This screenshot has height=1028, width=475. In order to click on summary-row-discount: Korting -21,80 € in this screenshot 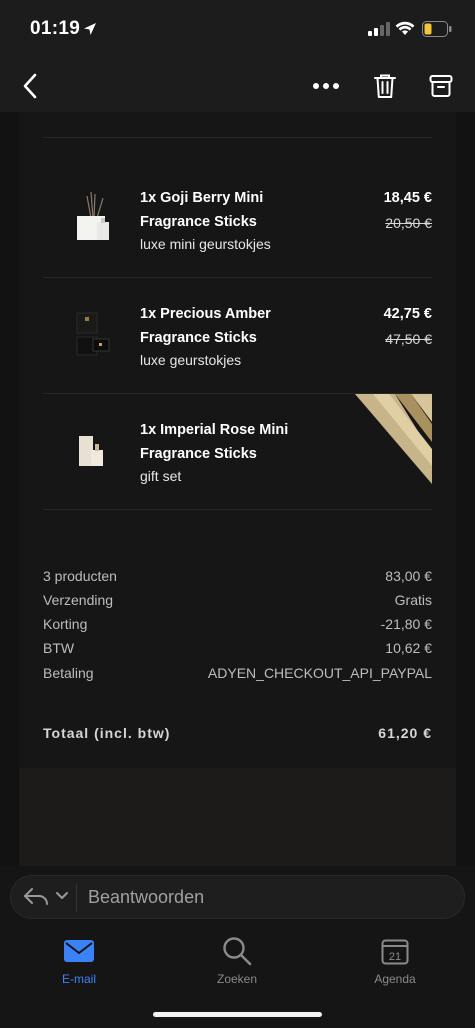, I will do `click(237, 628)`.